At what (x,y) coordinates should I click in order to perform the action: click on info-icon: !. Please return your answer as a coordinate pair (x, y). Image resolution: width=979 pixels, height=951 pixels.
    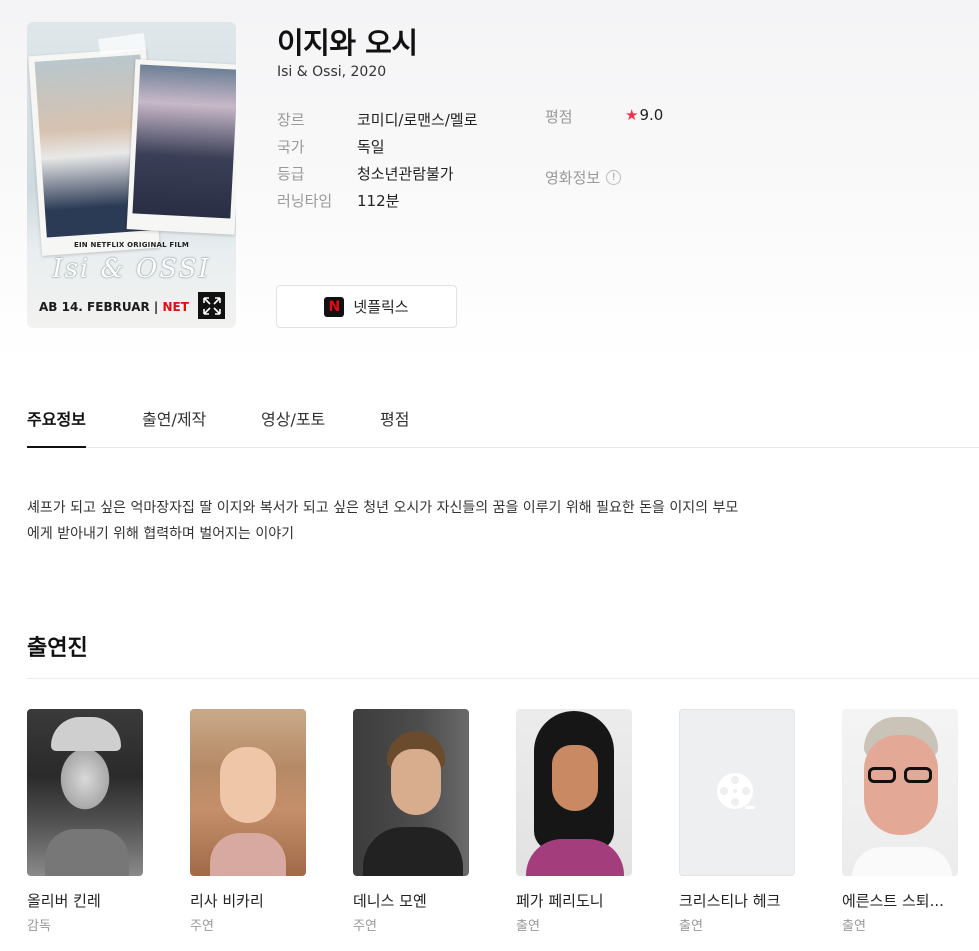
    Looking at the image, I should click on (614, 177).